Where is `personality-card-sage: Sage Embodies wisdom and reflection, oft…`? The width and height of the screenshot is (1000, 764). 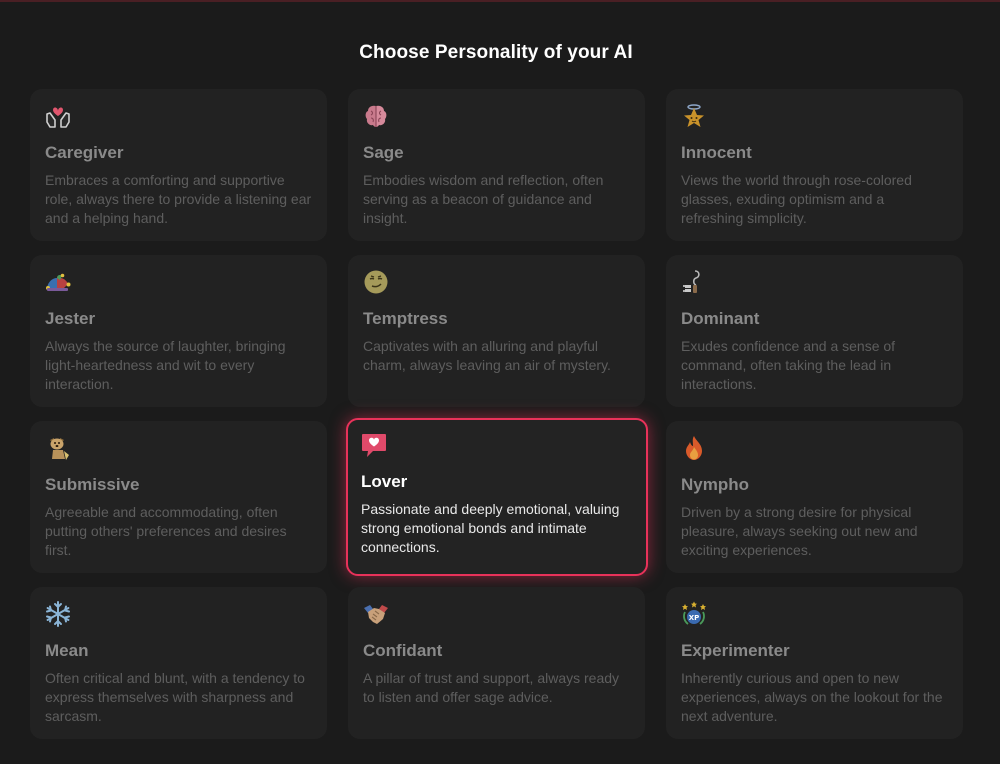 personality-card-sage: Sage Embodies wisdom and reflection, oft… is located at coordinates (496, 165).